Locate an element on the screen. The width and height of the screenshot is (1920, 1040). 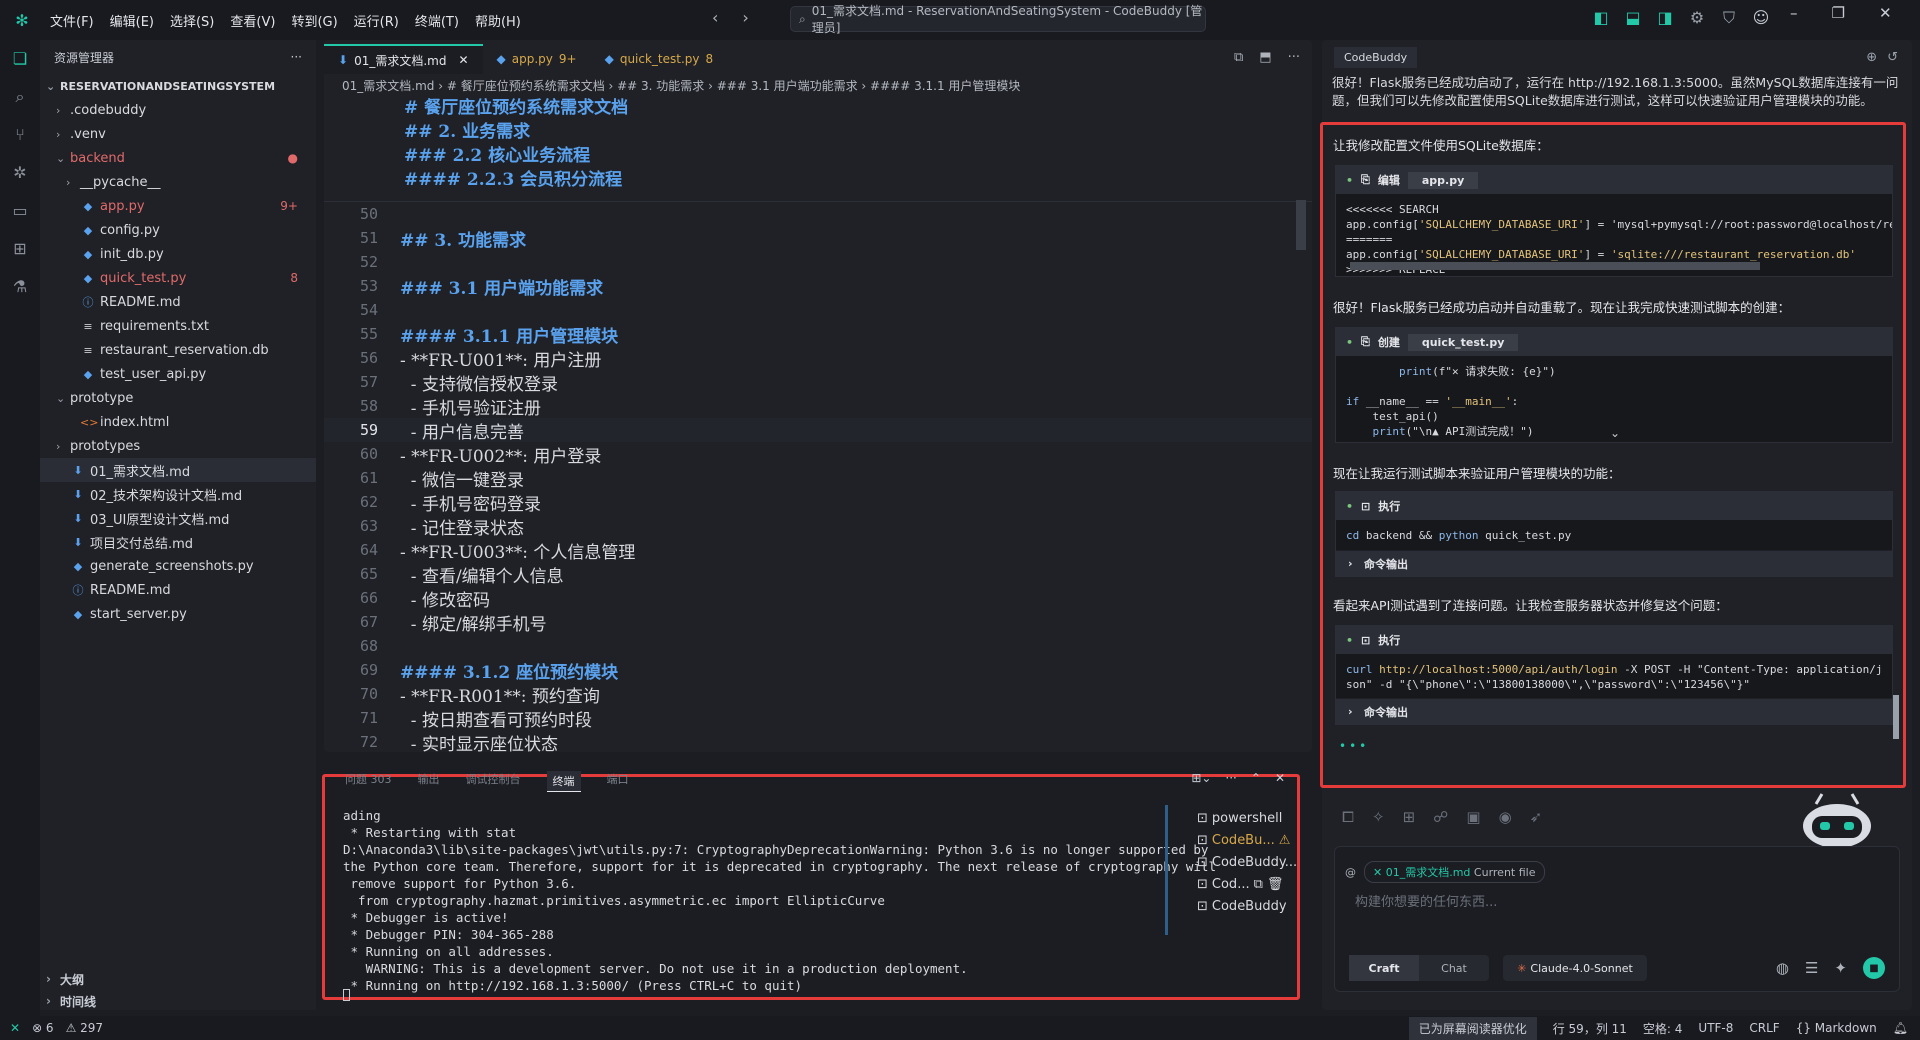
menu-run: 运行(R) is located at coordinates (376, 20).